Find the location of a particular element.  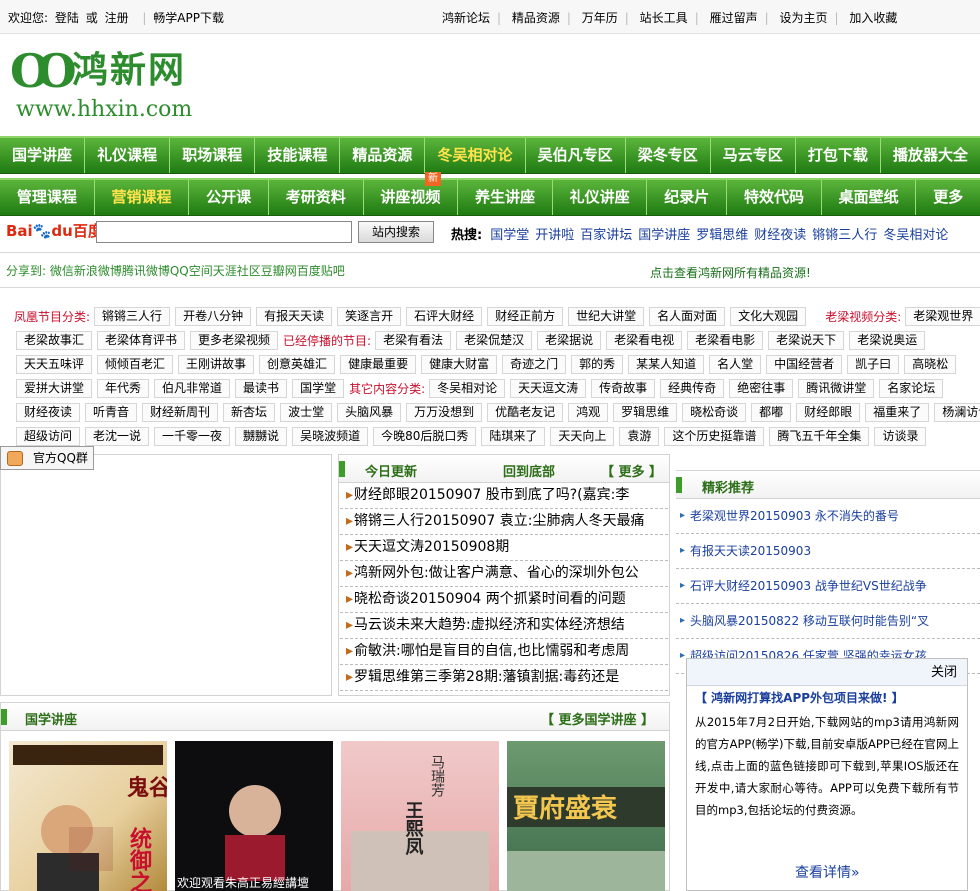

resources-link: 精品资源 is located at coordinates (536, 18).